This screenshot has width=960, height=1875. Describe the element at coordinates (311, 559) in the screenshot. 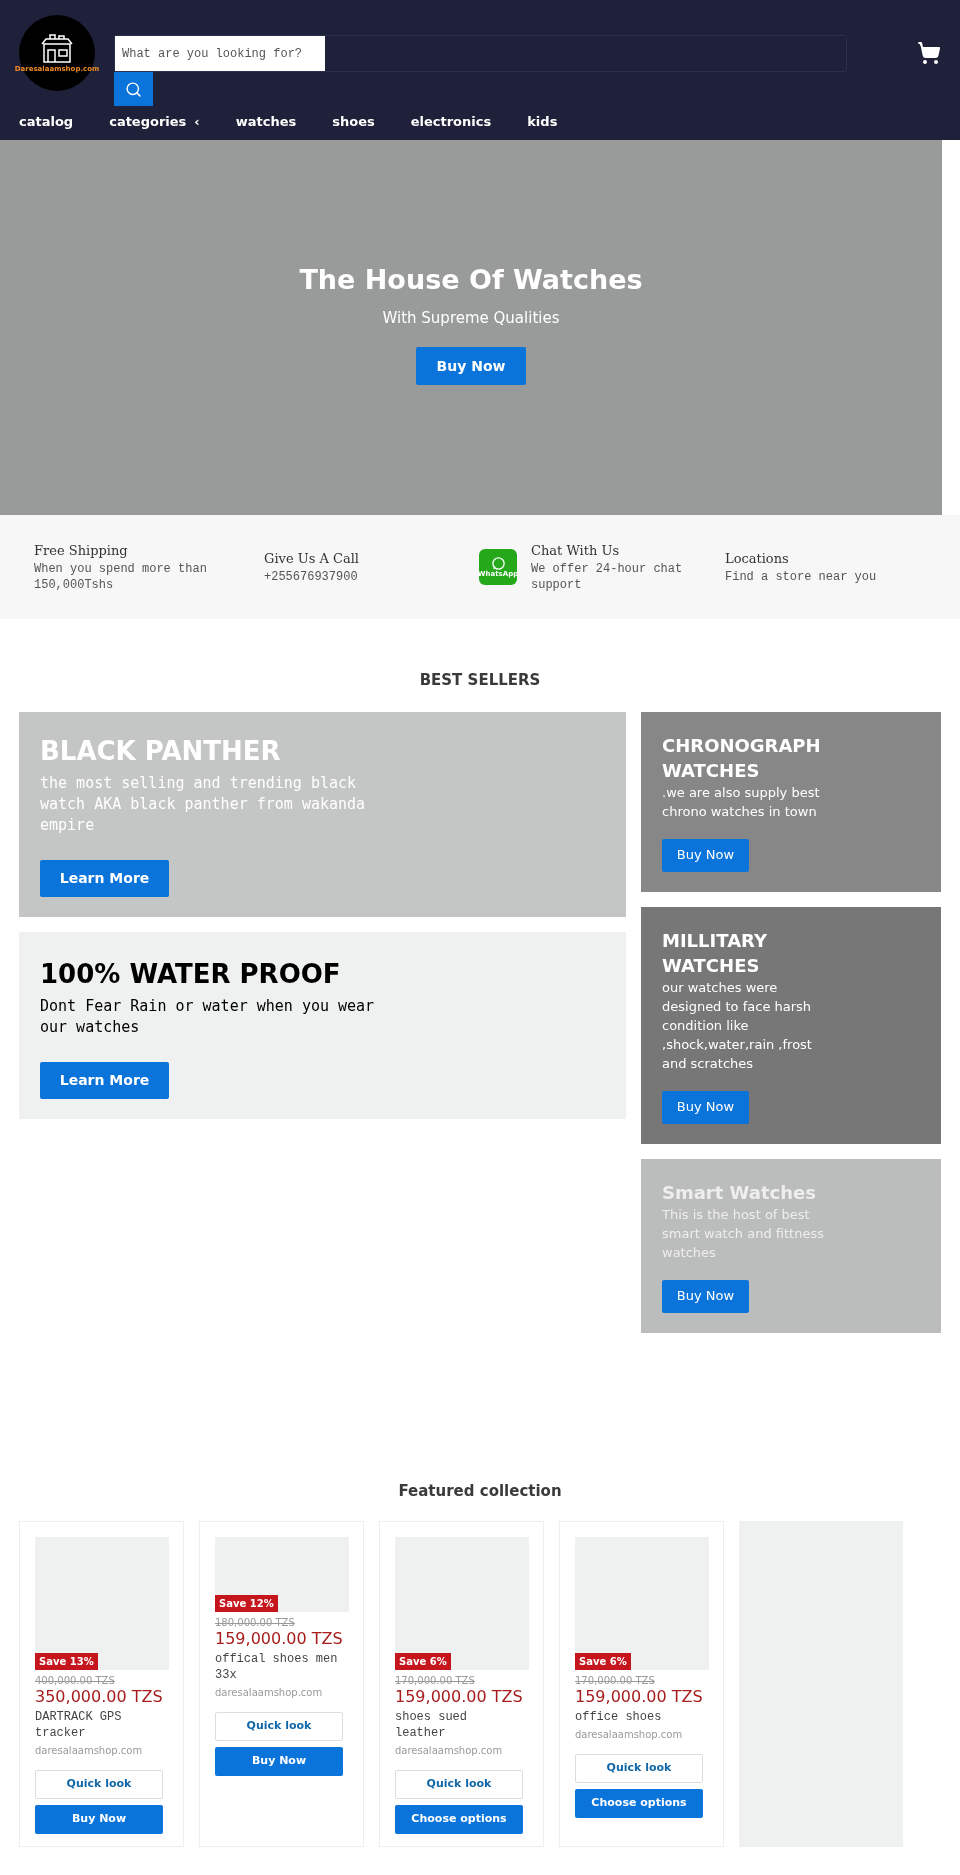

I see `feature-title: Give Us A Call` at that location.